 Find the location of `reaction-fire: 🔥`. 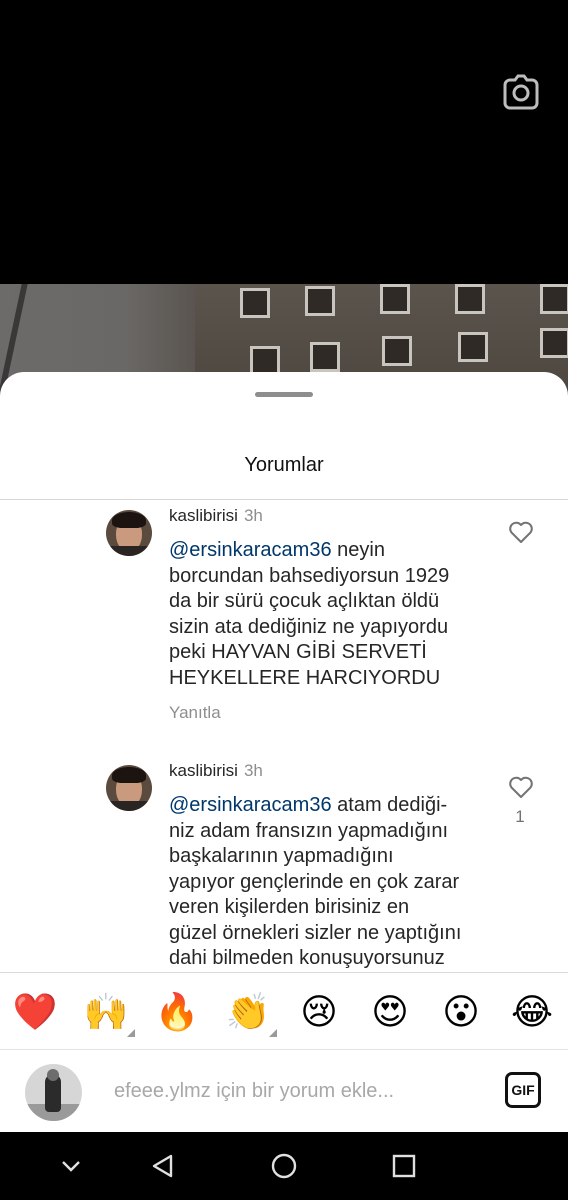

reaction-fire: 🔥 is located at coordinates (177, 1012).